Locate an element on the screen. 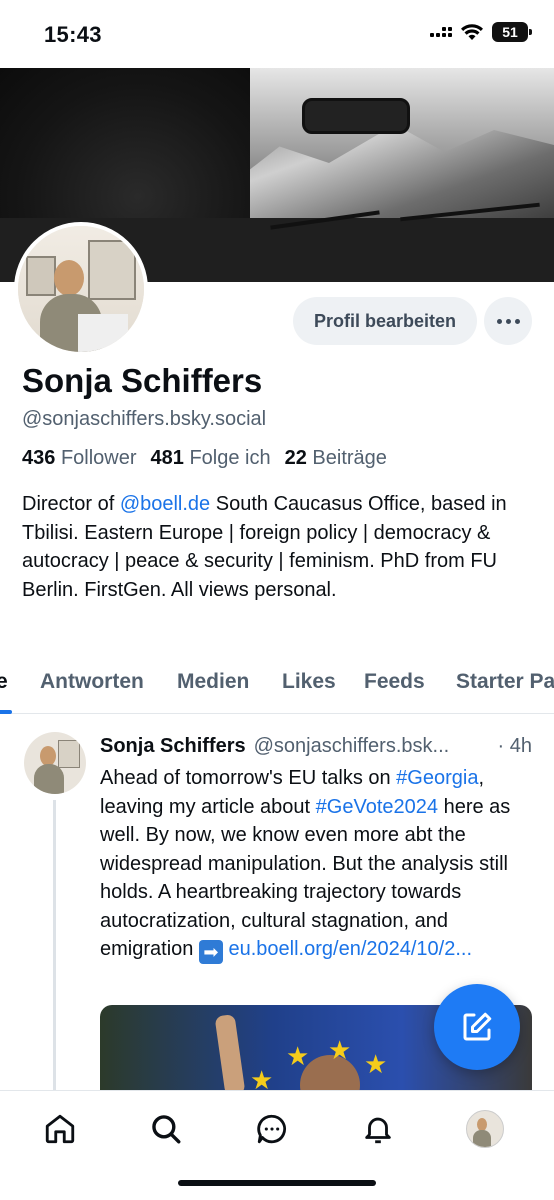 The width and height of the screenshot is (554, 1200). tab-posts: e is located at coordinates (4, 682).